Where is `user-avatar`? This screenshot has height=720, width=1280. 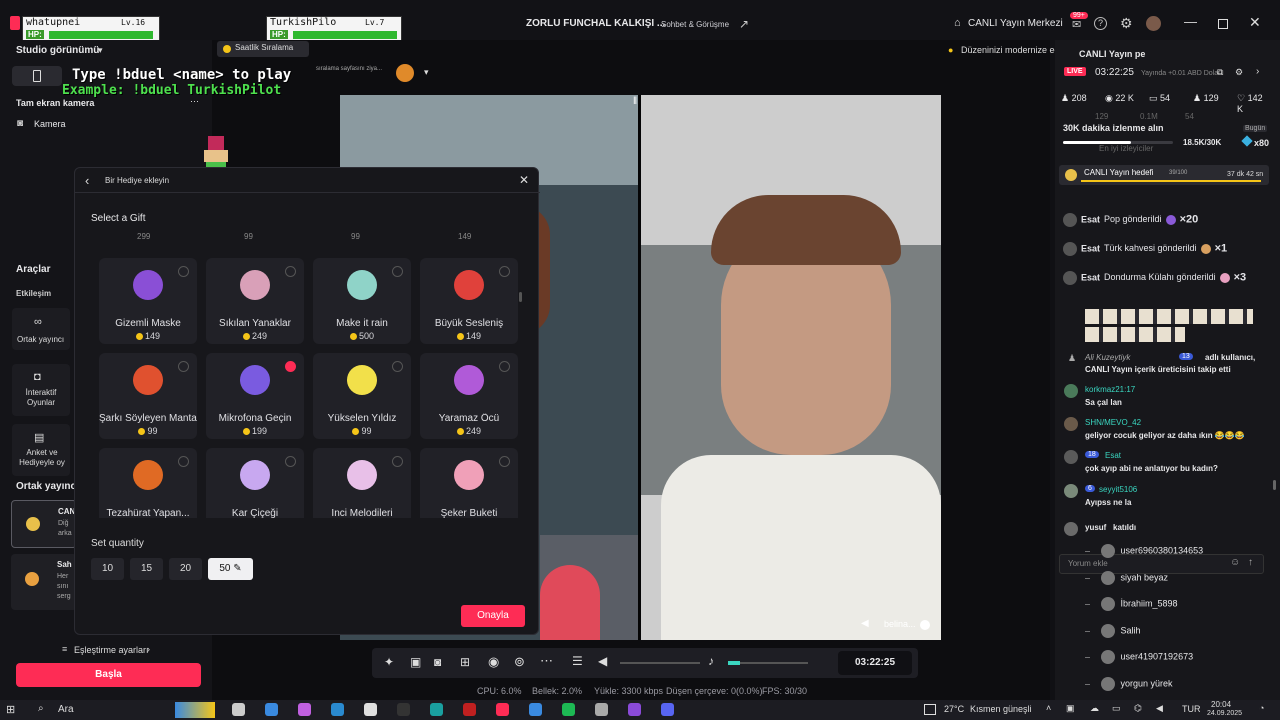 user-avatar is located at coordinates (1070, 249).